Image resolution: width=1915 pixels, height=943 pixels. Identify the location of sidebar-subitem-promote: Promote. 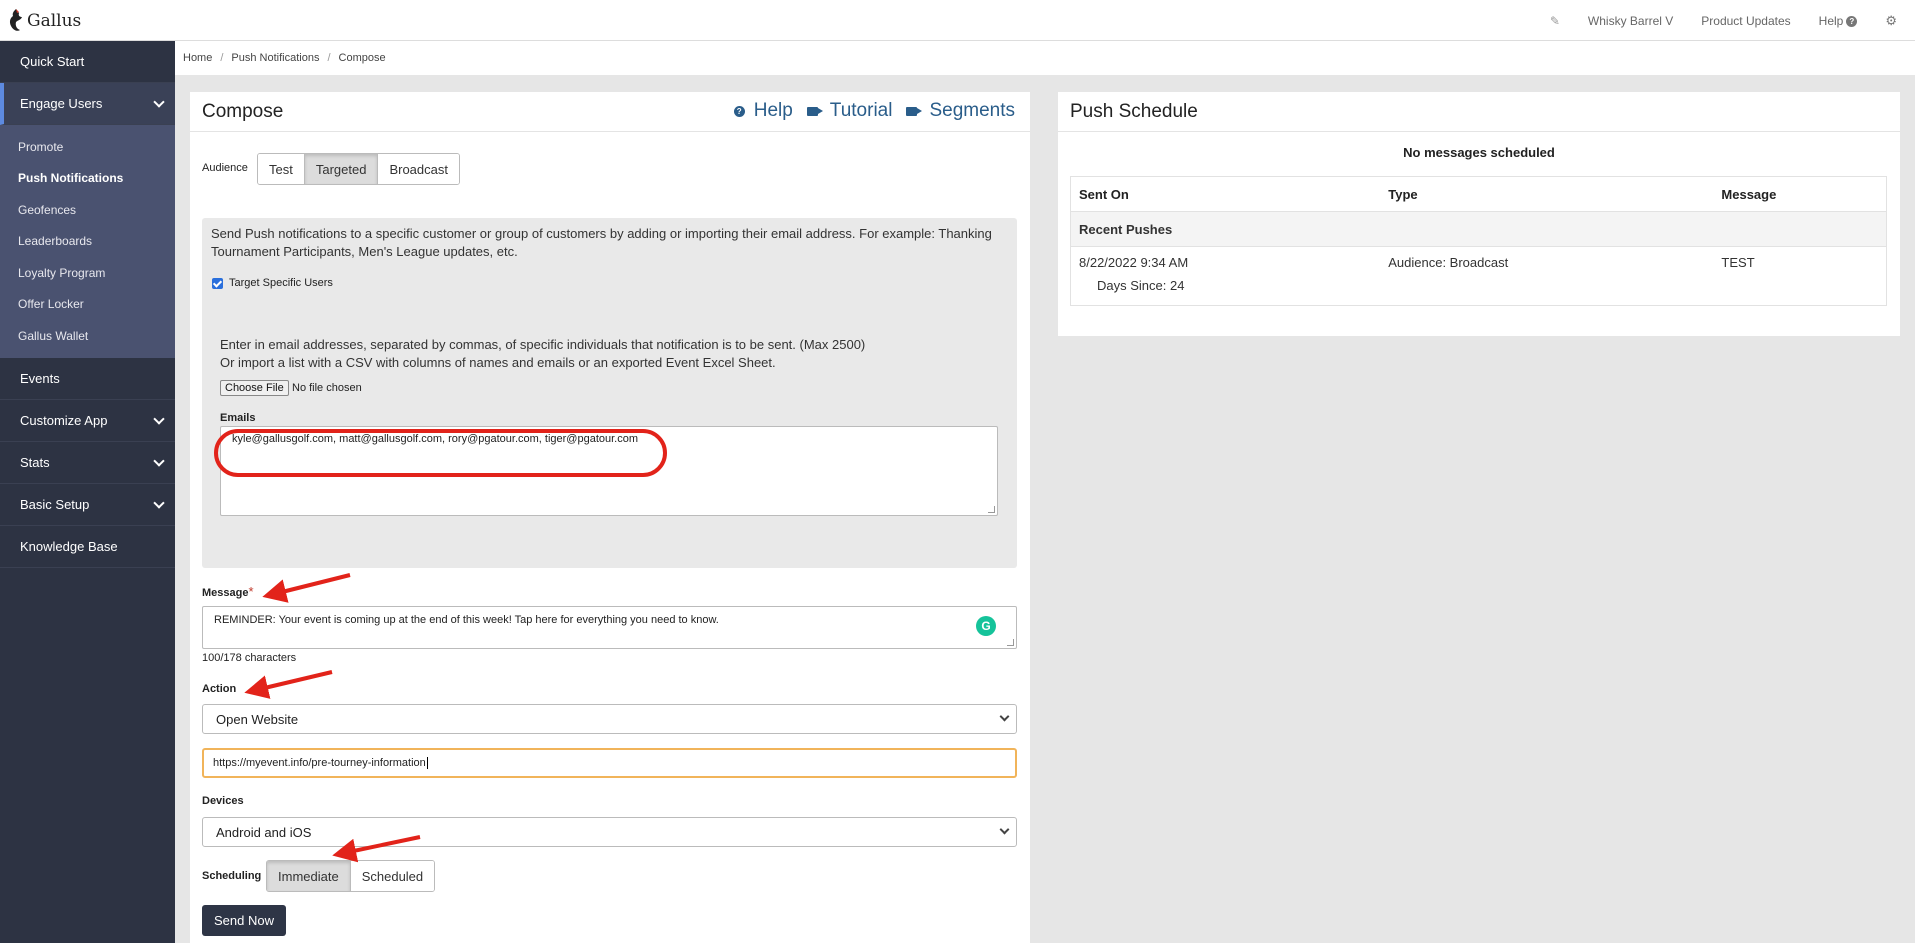
(87, 147).